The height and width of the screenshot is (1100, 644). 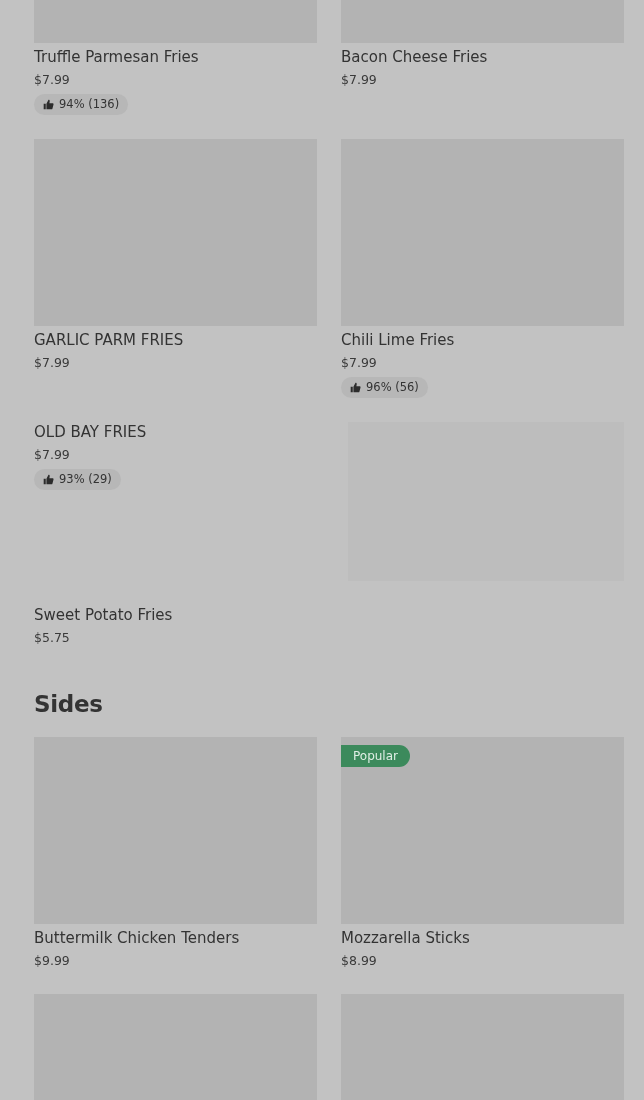 I want to click on item-price: $9.99, so click(x=52, y=961).